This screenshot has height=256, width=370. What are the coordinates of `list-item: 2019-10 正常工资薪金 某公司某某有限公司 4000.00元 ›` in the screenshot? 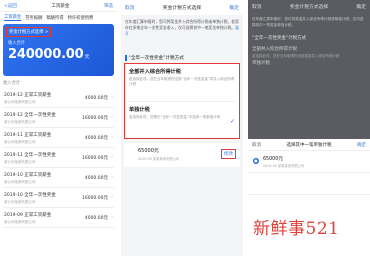 It's located at (58, 178).